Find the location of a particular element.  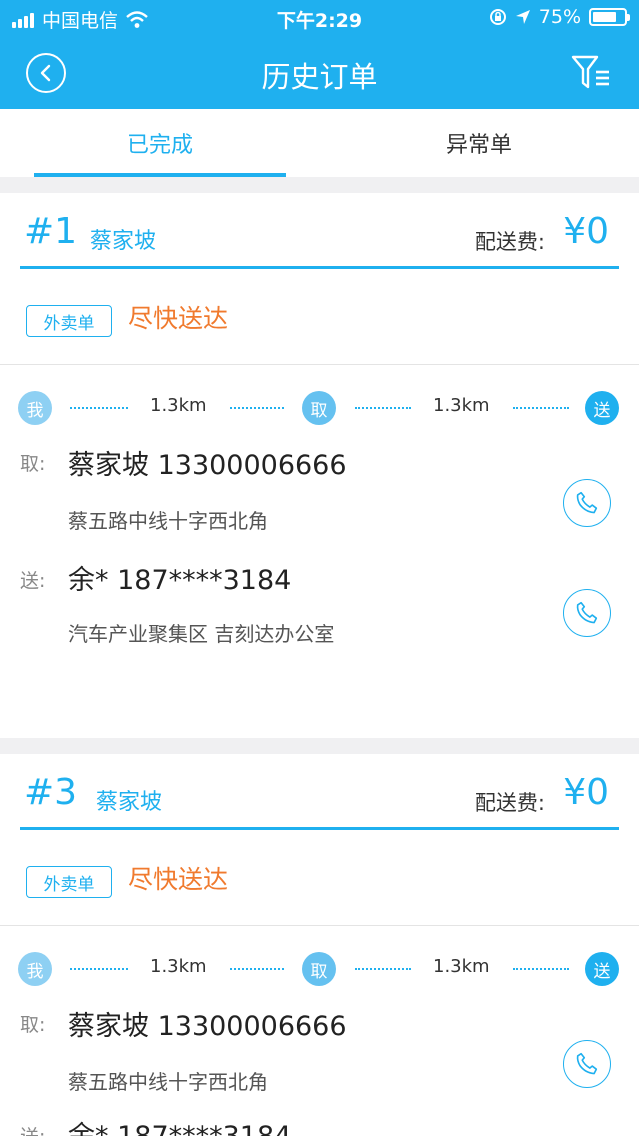

battery-percent: 75% is located at coordinates (559, 17).